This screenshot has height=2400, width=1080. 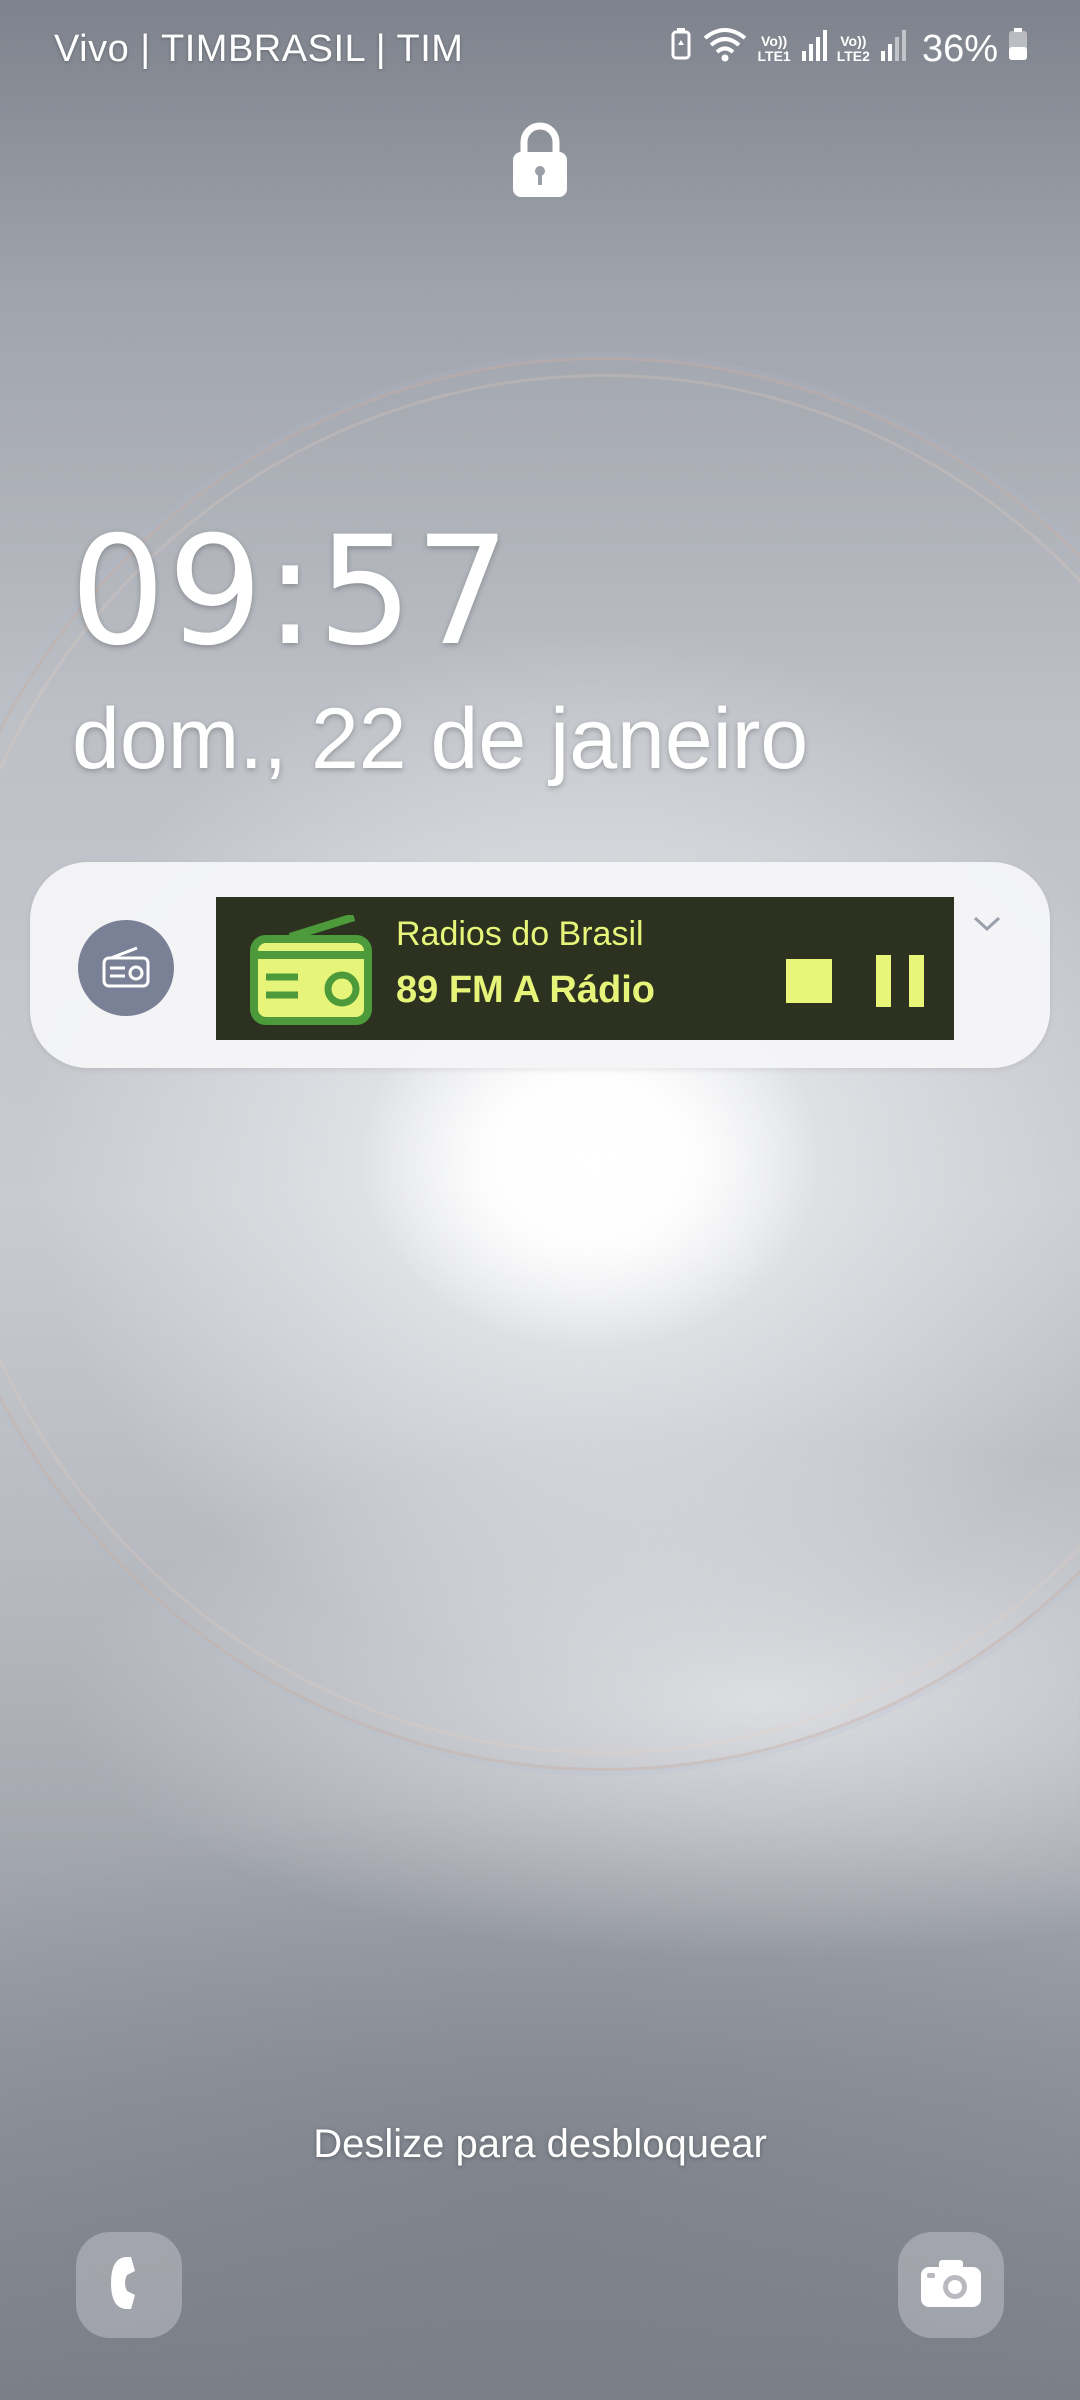 I want to click on pause-icon, so click(x=900, y=981).